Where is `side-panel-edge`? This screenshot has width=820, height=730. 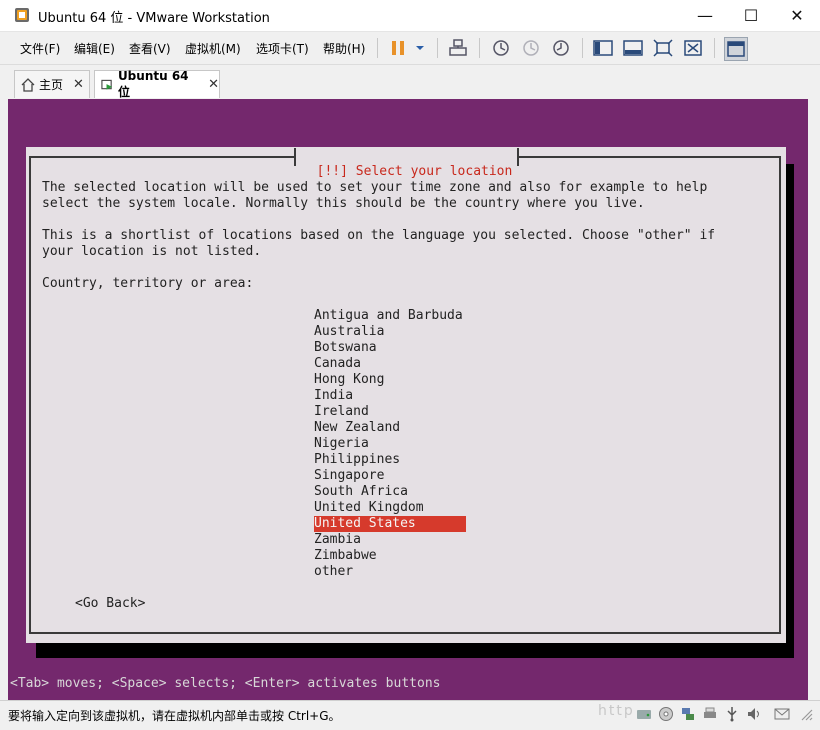
side-panel-edge is located at coordinates (814, 82).